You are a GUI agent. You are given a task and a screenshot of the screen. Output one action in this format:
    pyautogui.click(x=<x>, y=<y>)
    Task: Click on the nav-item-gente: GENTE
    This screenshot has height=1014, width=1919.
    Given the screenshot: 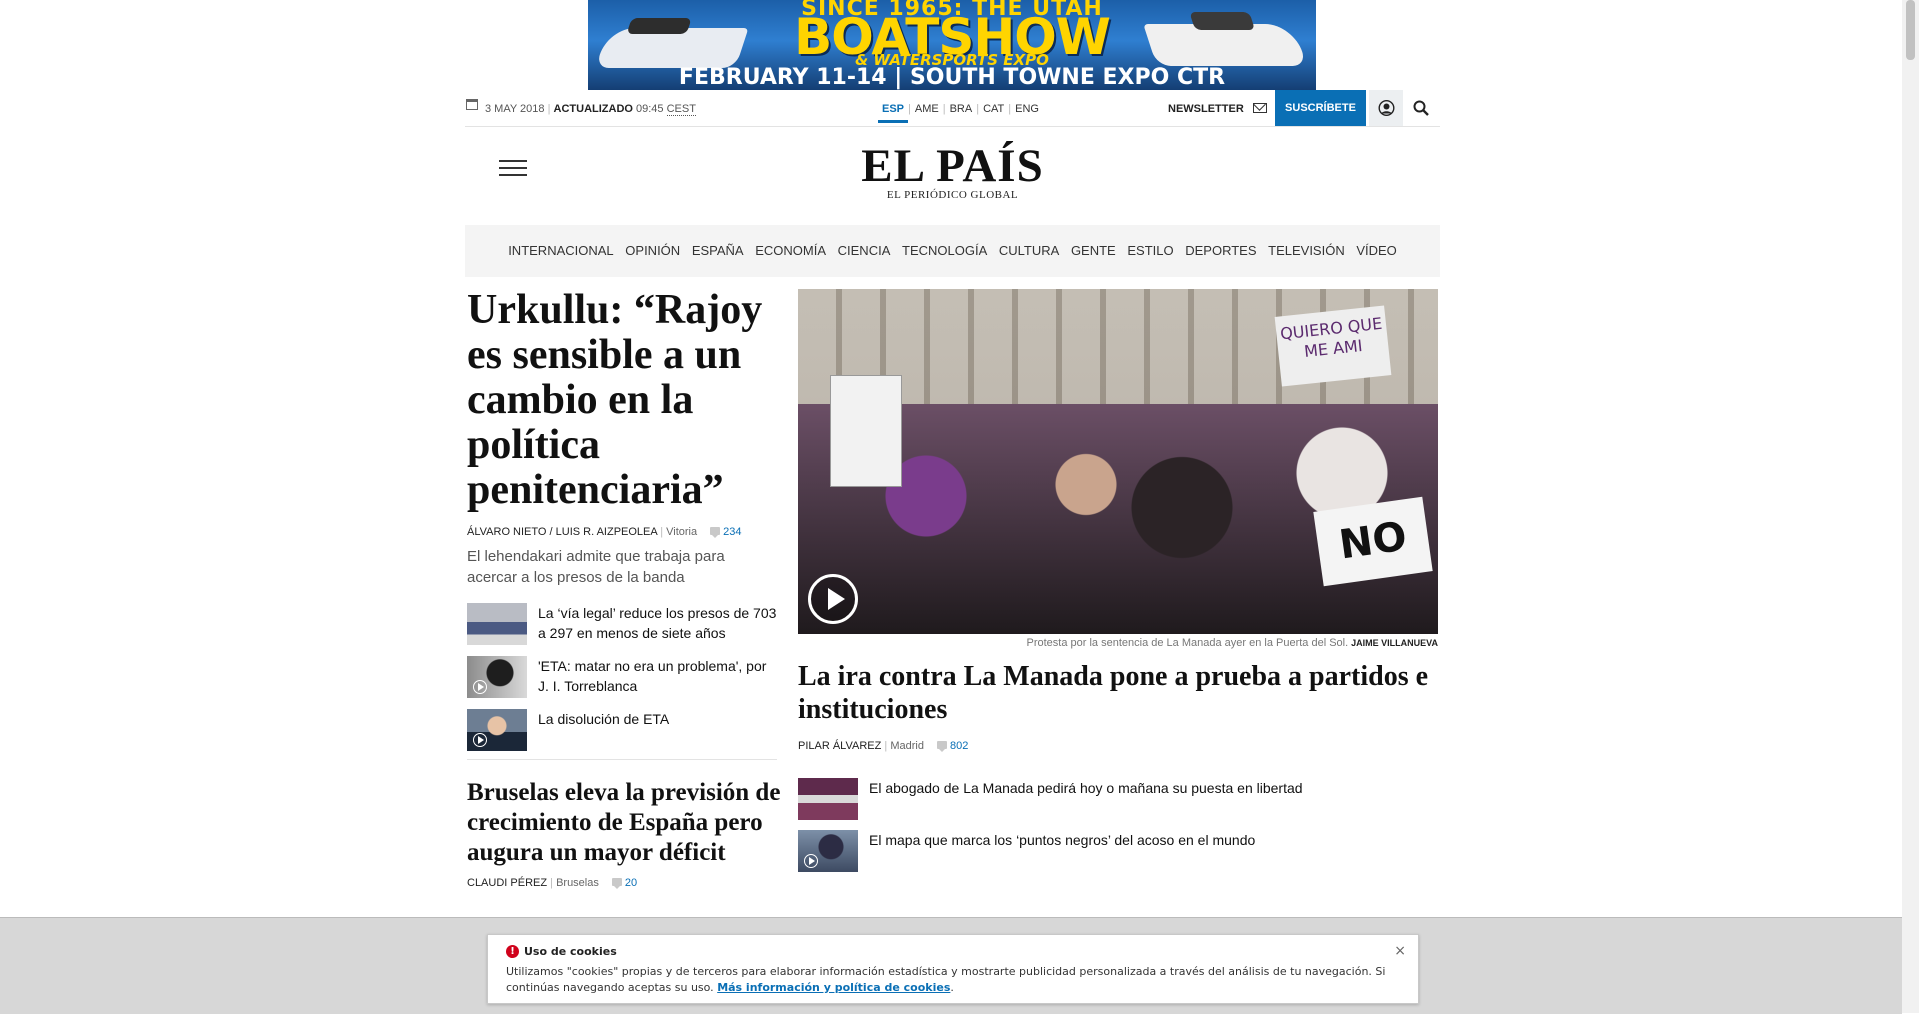 What is the action you would take?
    pyautogui.click(x=1093, y=250)
    